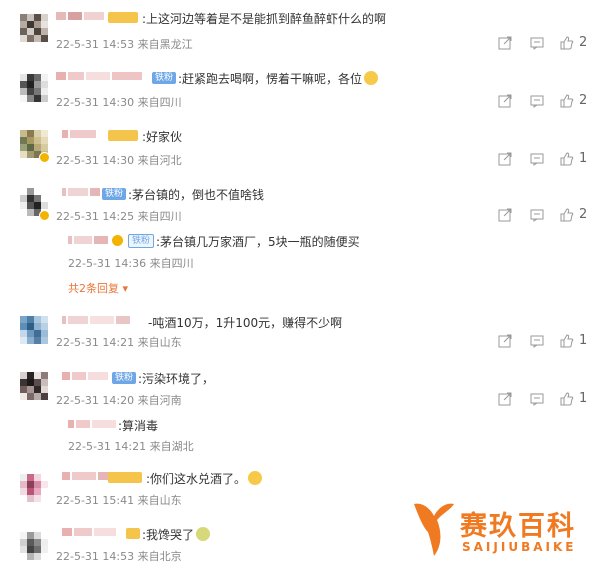  What do you see at coordinates (159, 400) in the screenshot?
I see `location: 来自河南` at bounding box center [159, 400].